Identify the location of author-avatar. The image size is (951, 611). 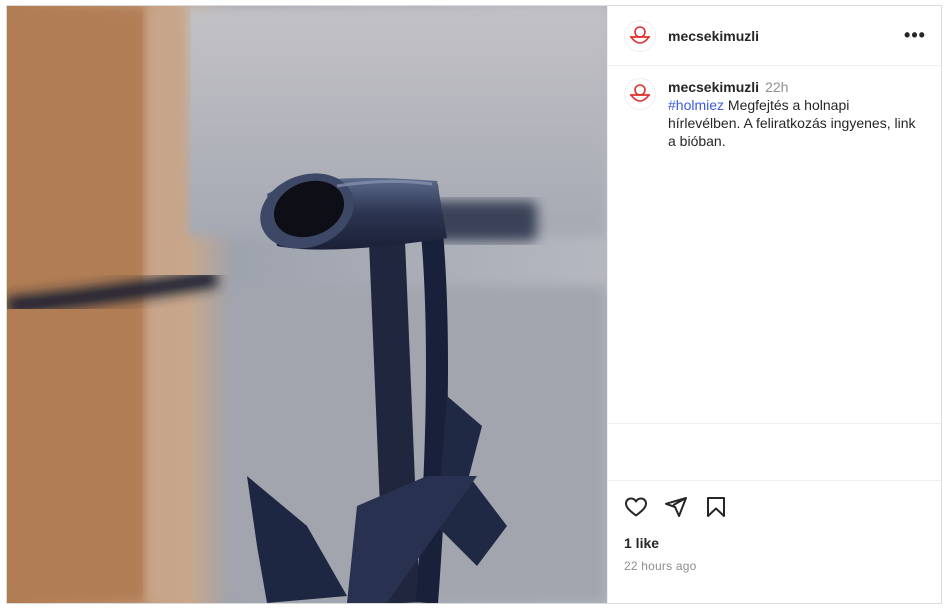
(640, 35).